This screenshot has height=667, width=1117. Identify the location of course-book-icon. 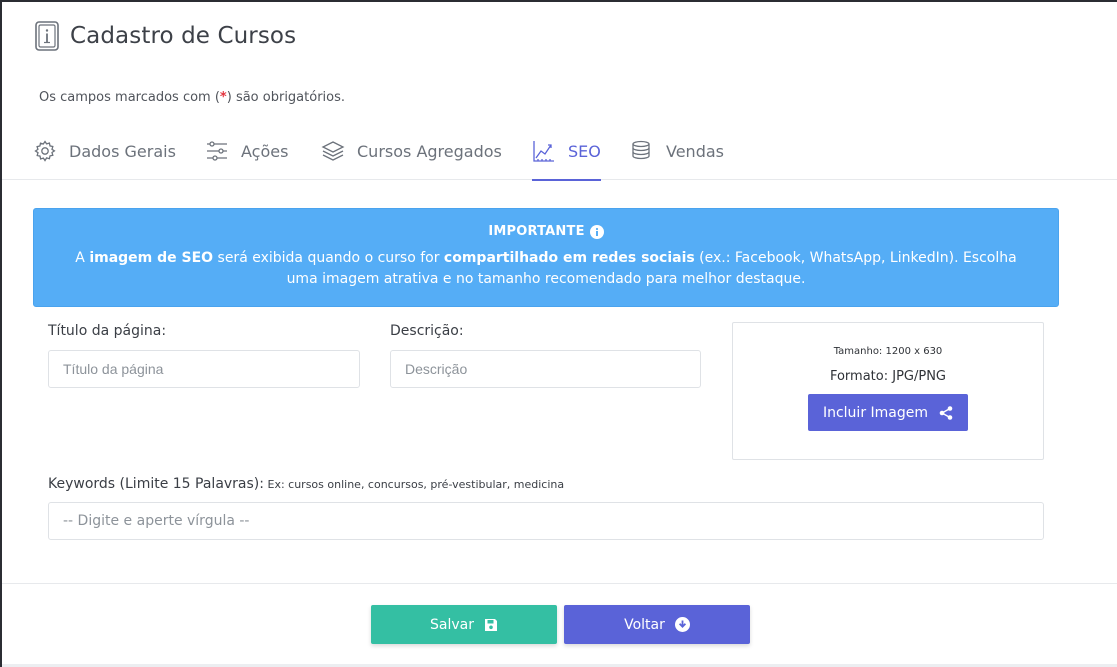
(47, 36).